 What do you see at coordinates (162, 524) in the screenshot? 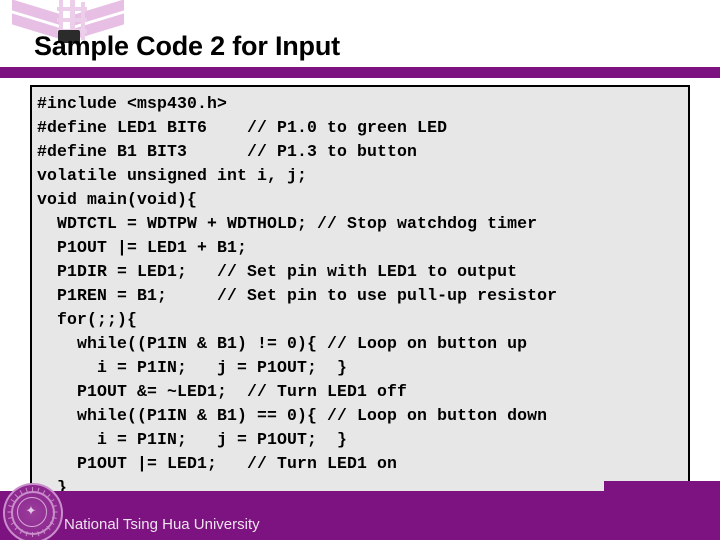
I see `footer-organization-label: National Tsing Hua University` at bounding box center [162, 524].